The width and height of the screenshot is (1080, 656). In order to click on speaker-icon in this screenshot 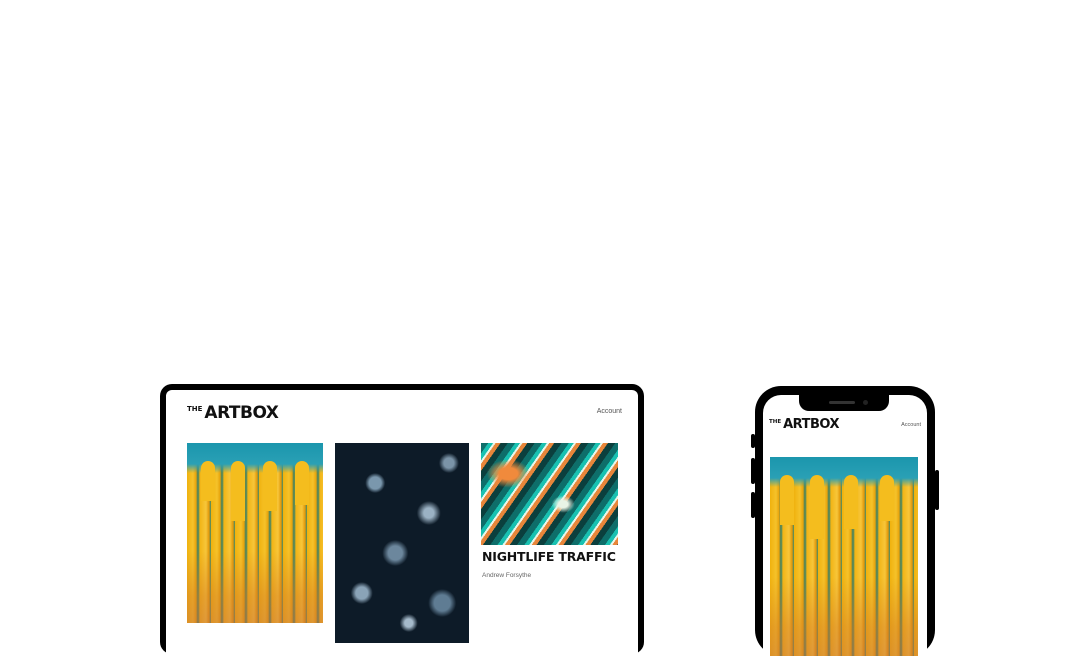, I will do `click(842, 402)`.